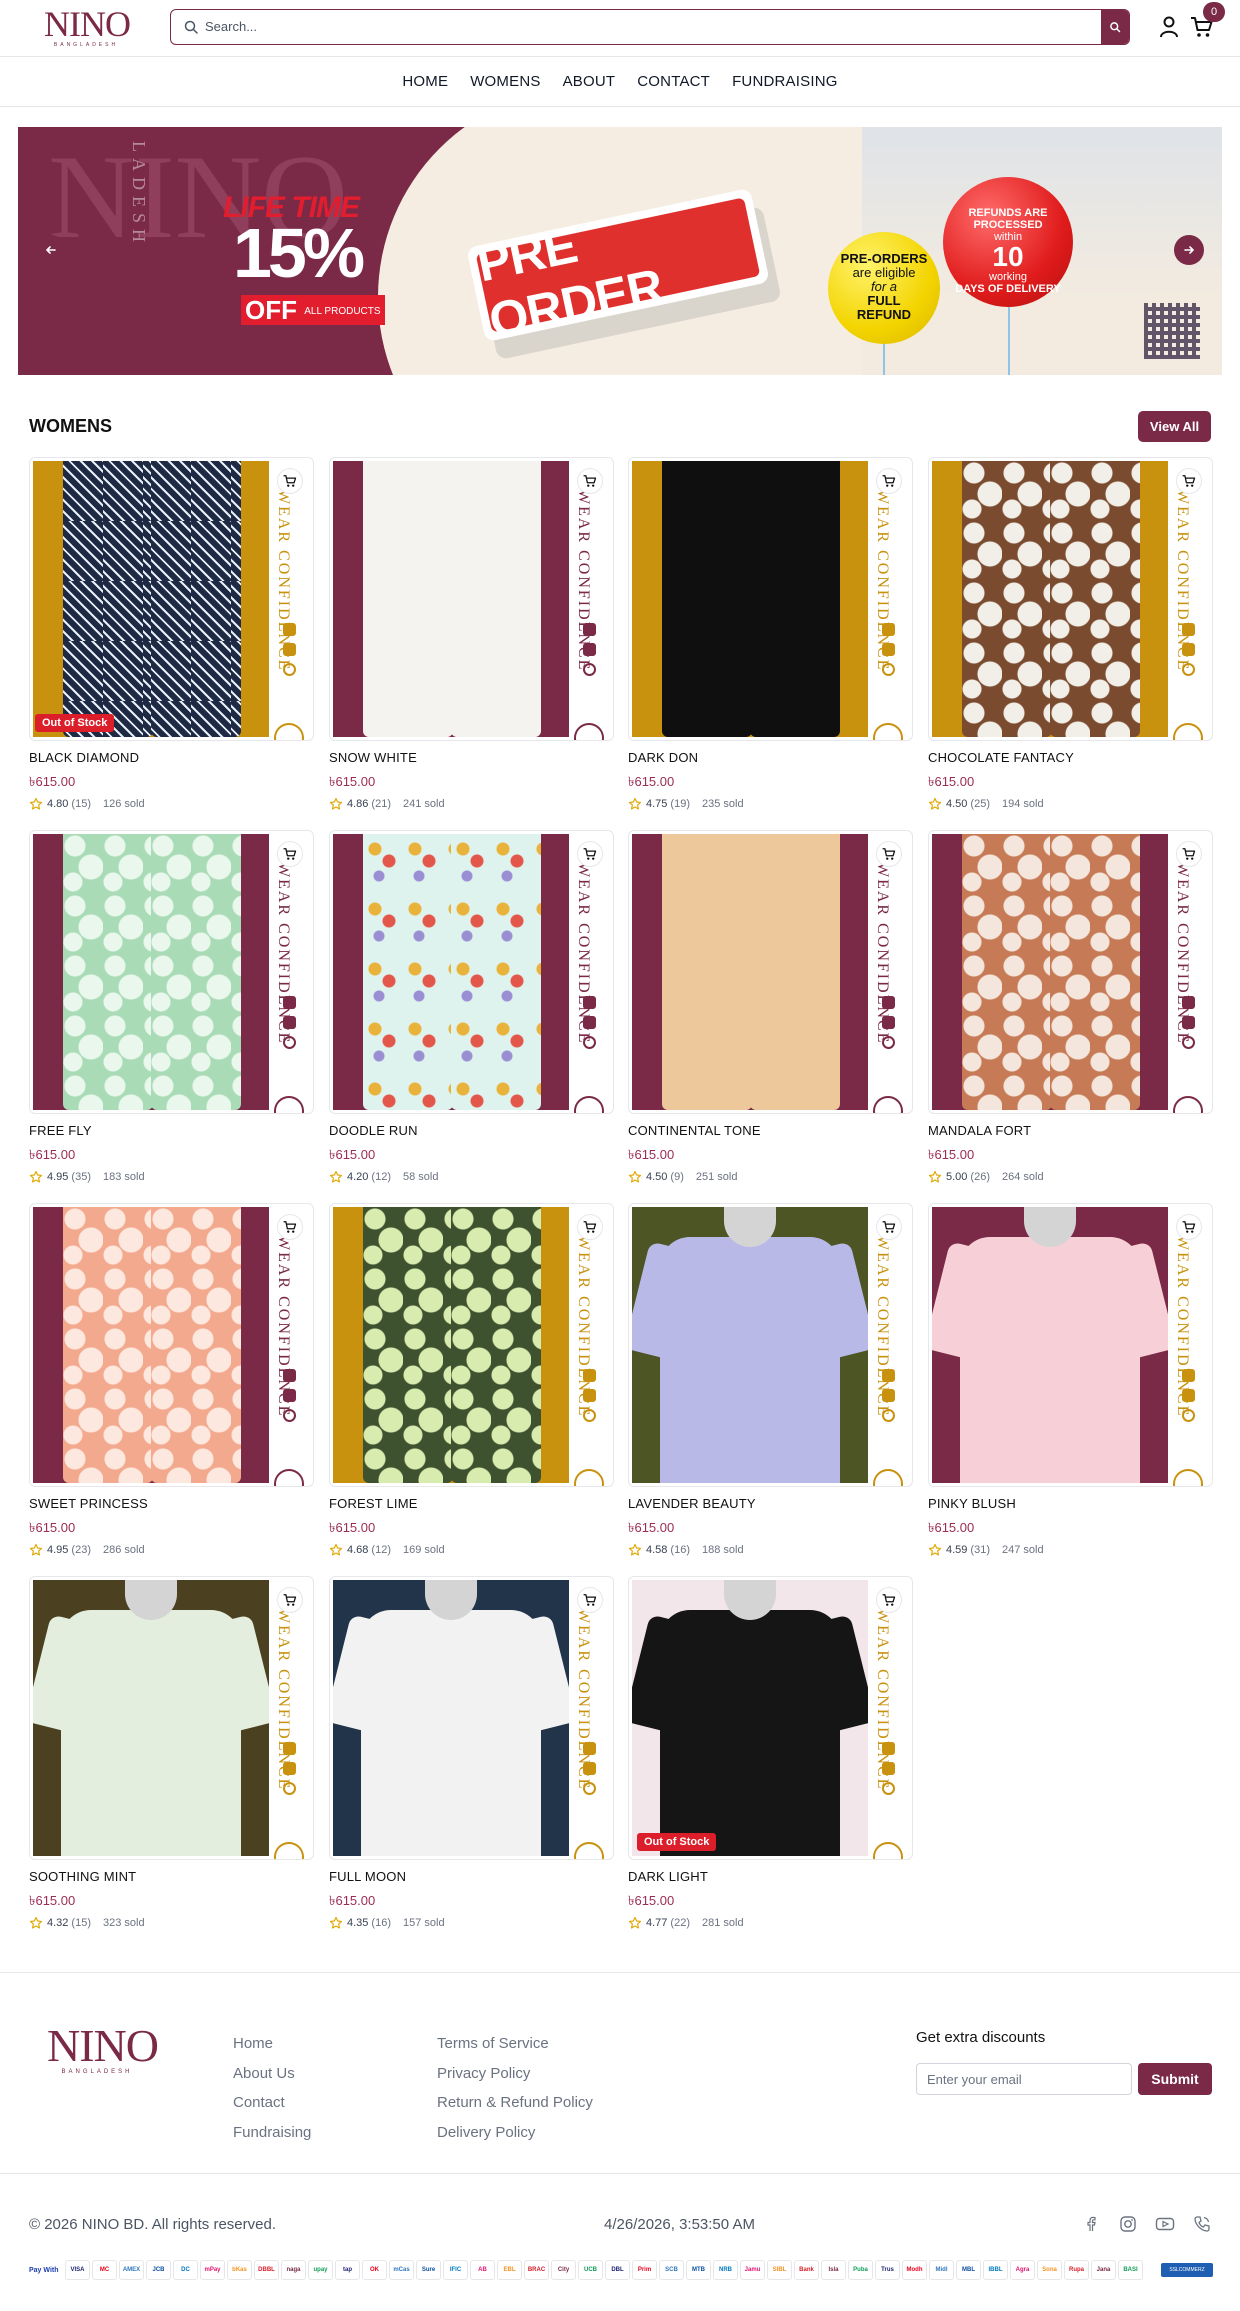 Image resolution: width=1240 pixels, height=2311 pixels. What do you see at coordinates (367, 1876) in the screenshot?
I see `product-name: FULL MOON` at bounding box center [367, 1876].